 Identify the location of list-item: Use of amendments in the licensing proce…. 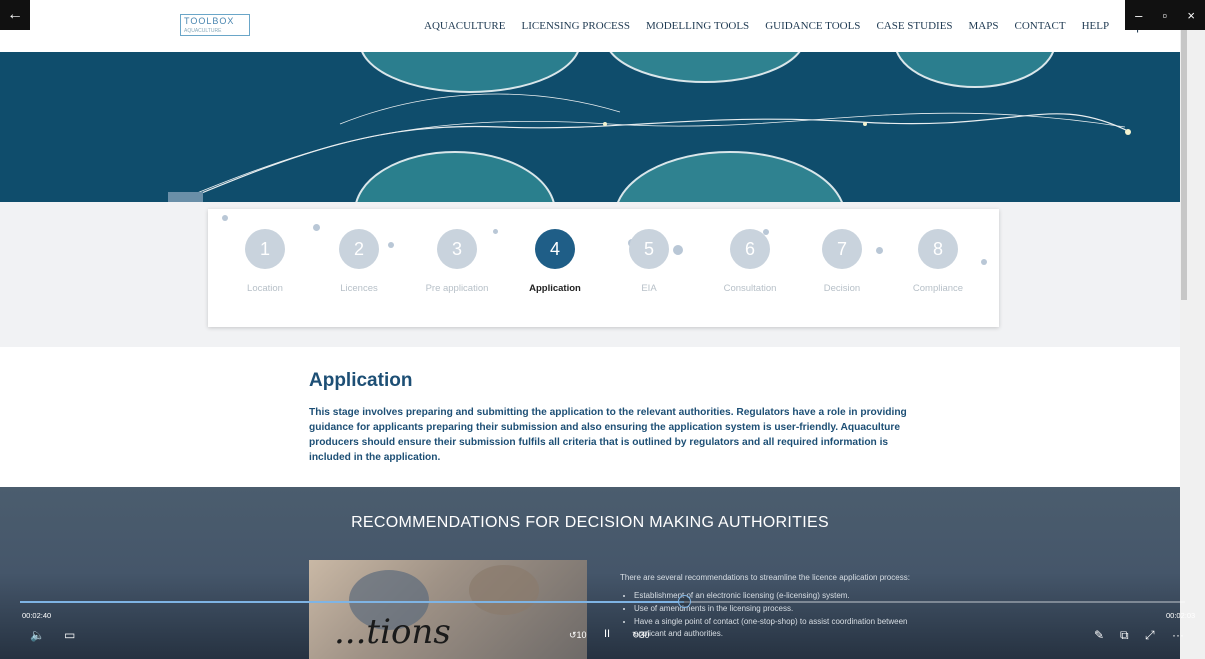
(777, 609).